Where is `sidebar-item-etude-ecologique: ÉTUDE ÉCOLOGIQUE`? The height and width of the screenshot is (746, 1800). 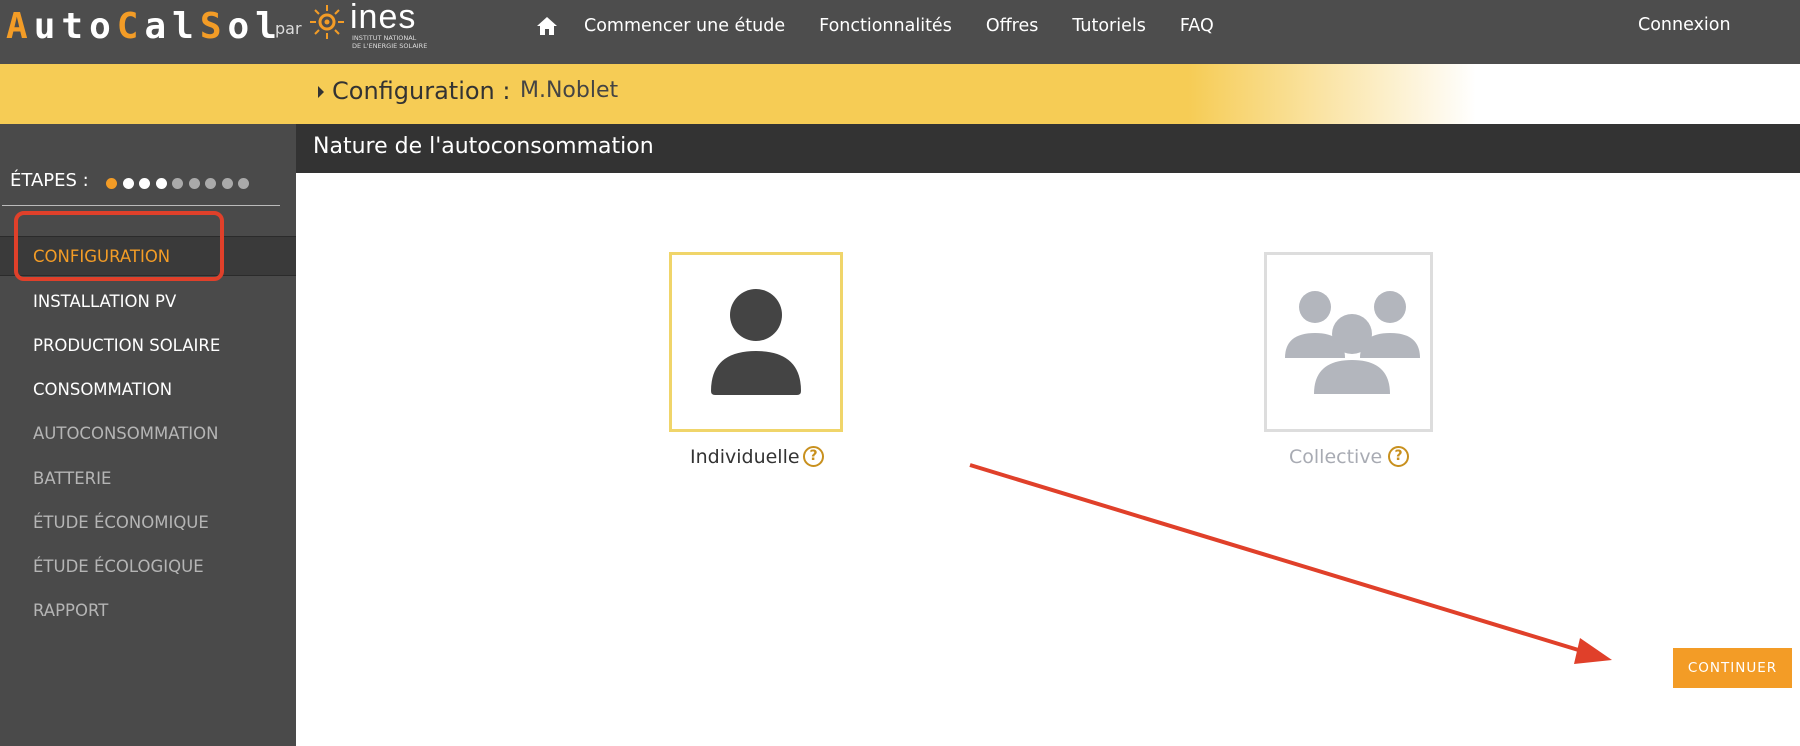
sidebar-item-etude-ecologique: ÉTUDE ÉCOLOGIQUE is located at coordinates (118, 566).